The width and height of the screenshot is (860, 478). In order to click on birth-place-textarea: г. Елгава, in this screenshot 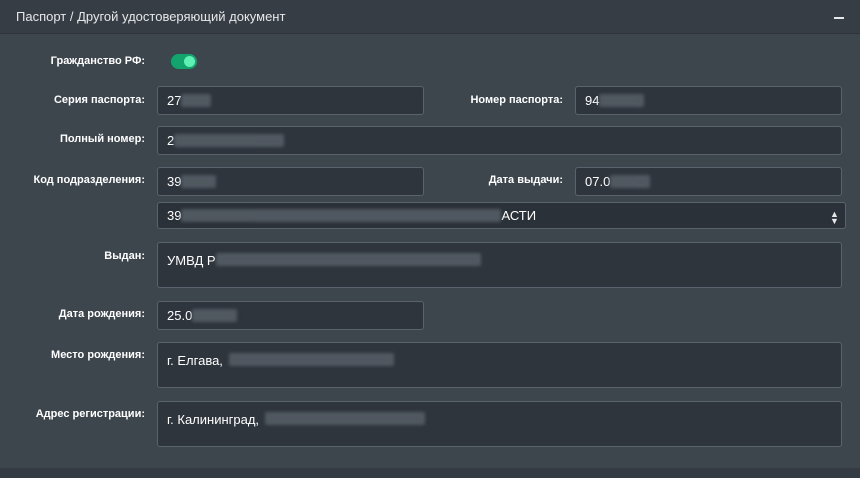, I will do `click(499, 365)`.